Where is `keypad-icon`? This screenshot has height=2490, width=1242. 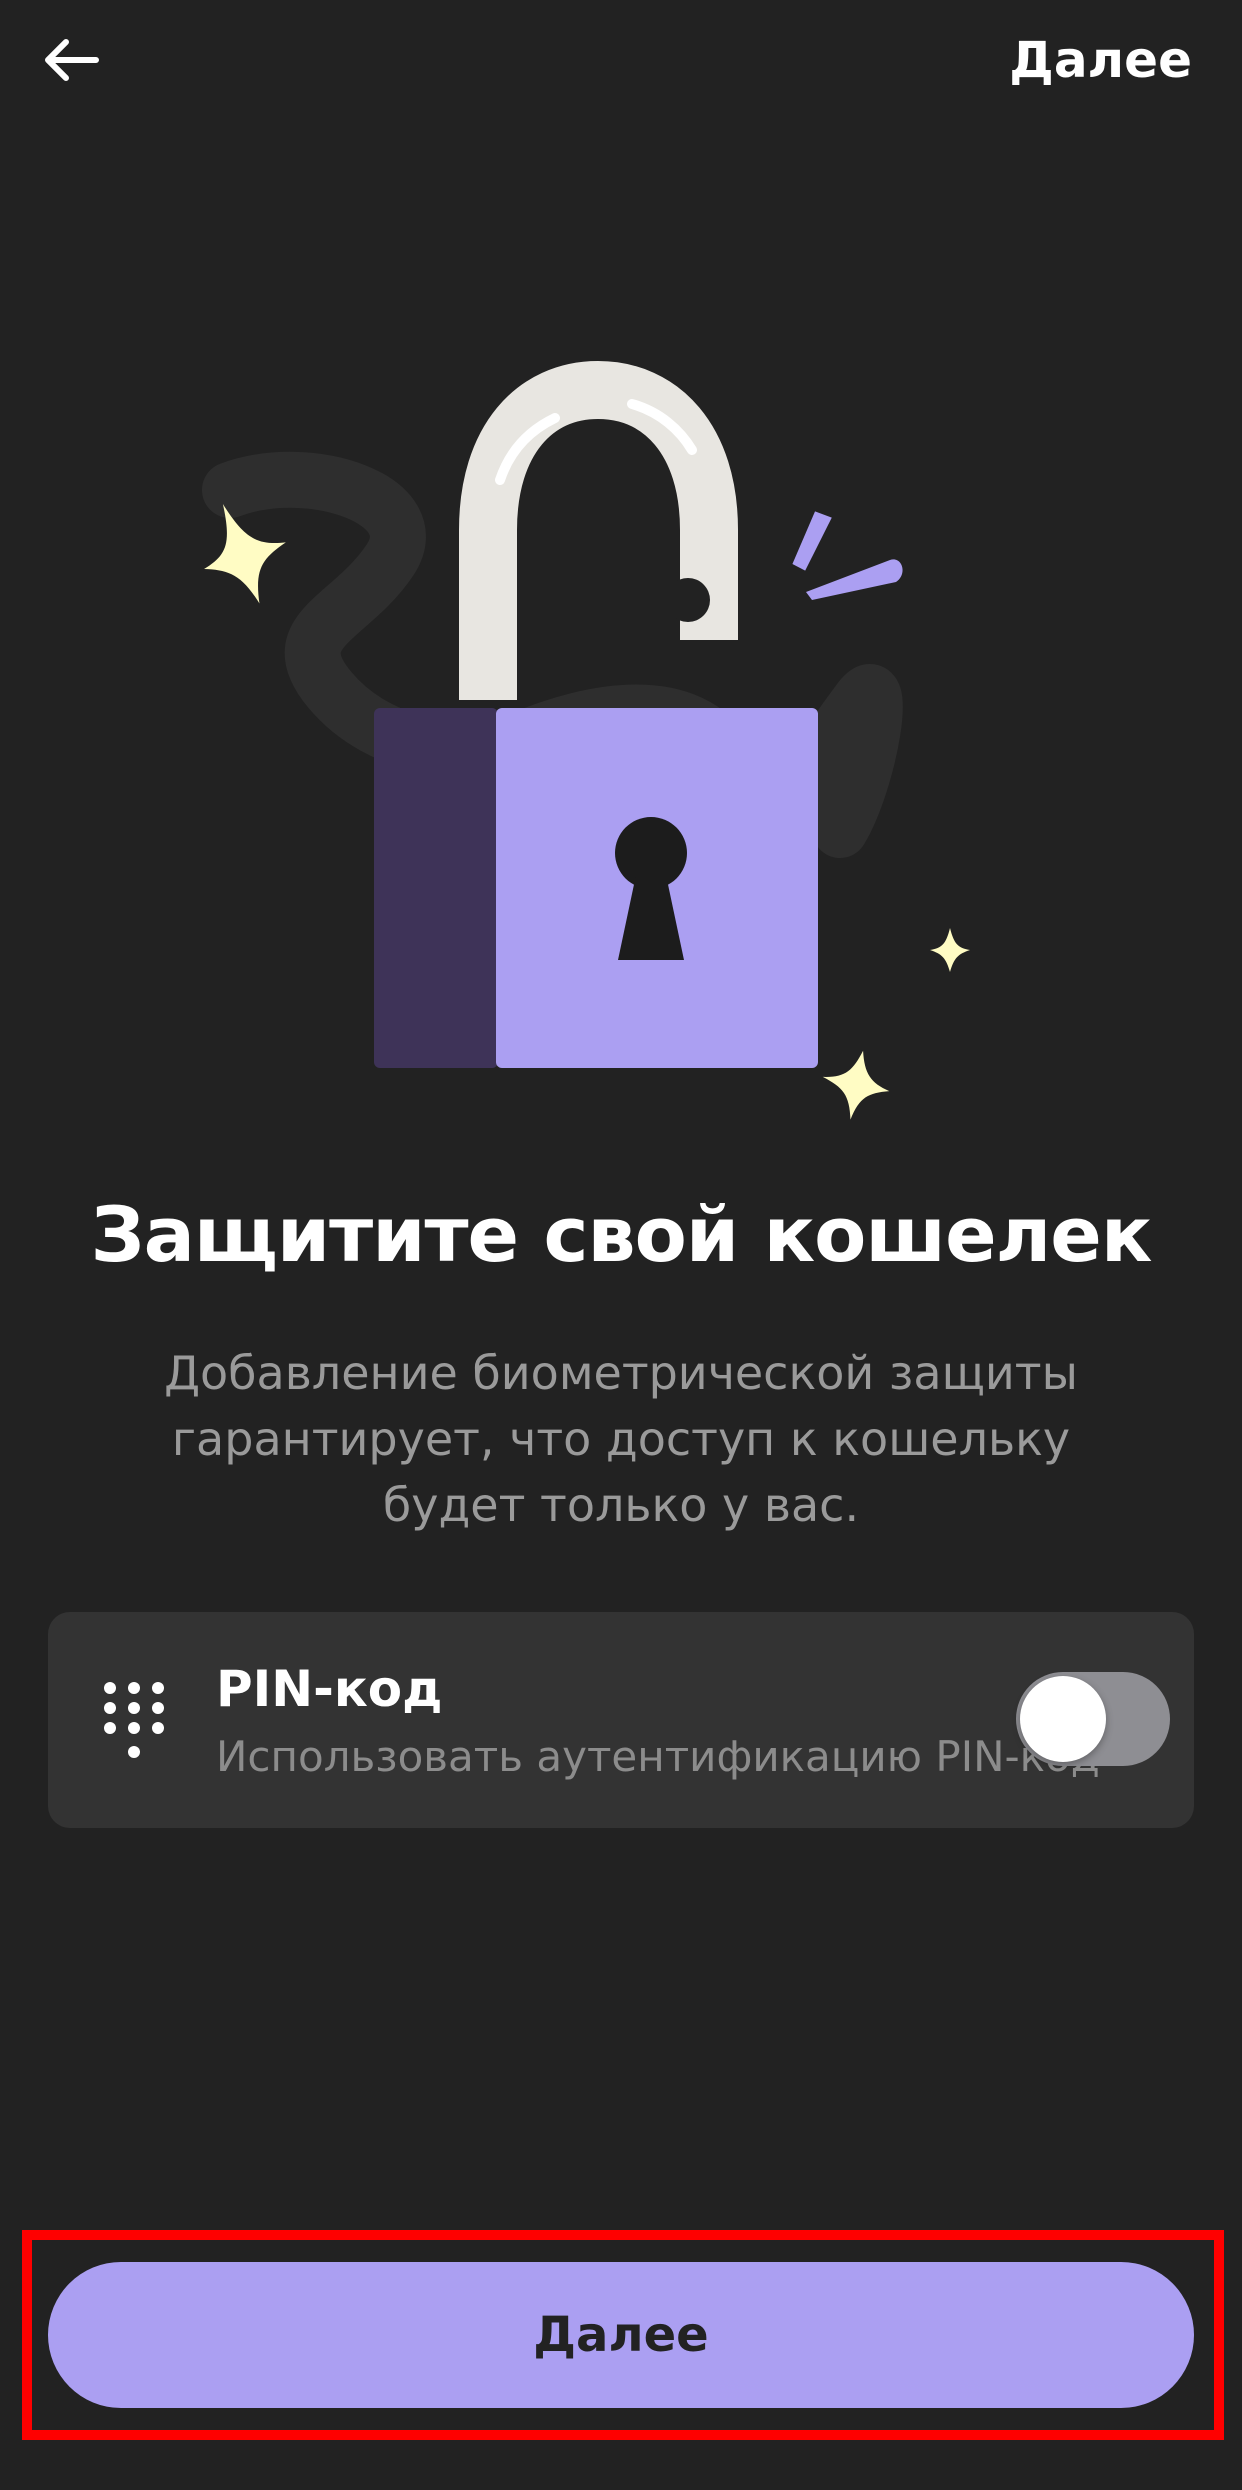
keypad-icon is located at coordinates (134, 1720).